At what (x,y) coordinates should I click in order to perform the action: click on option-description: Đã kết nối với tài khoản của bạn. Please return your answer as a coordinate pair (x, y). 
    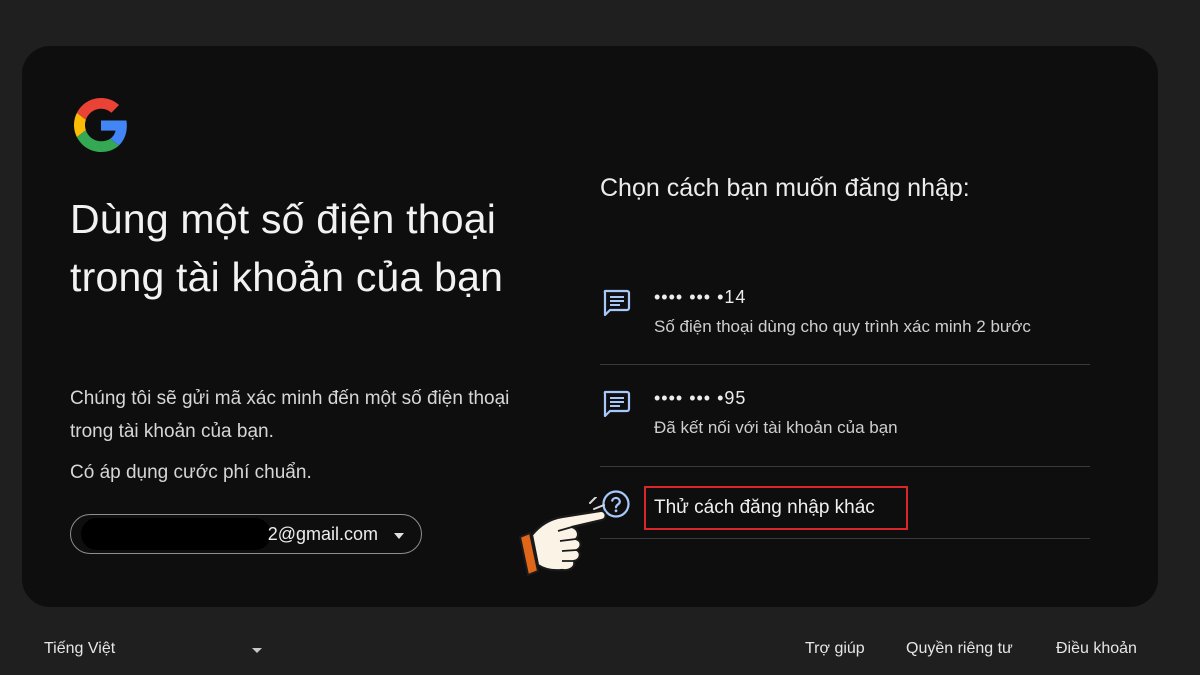
    Looking at the image, I should click on (776, 427).